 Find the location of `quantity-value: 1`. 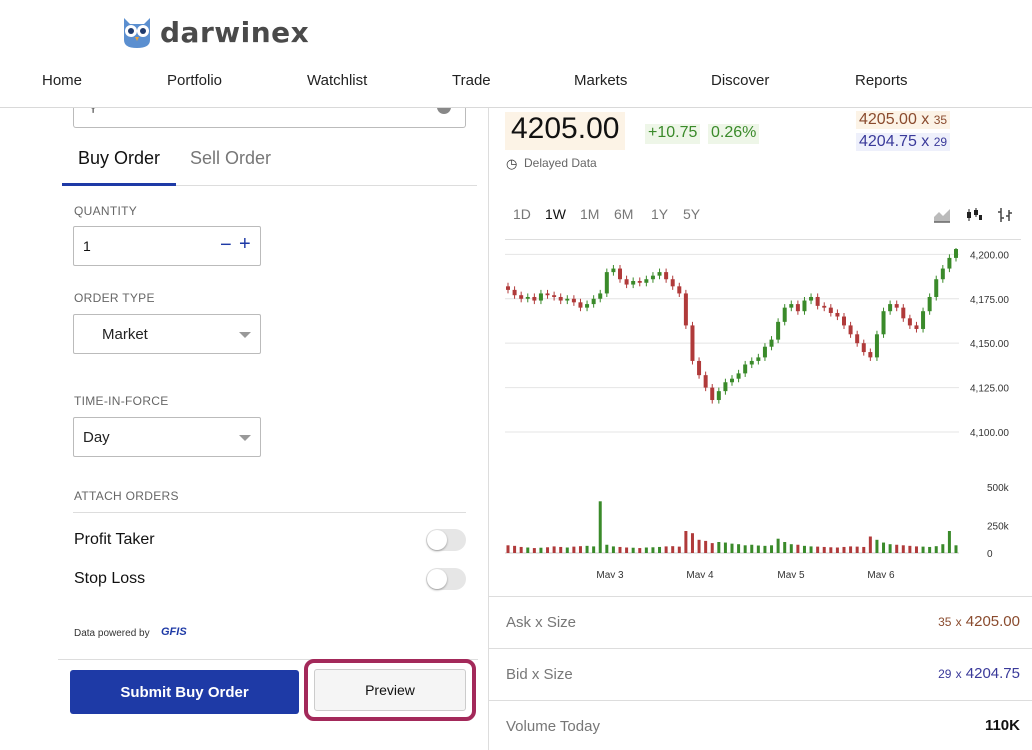

quantity-value: 1 is located at coordinates (87, 246).